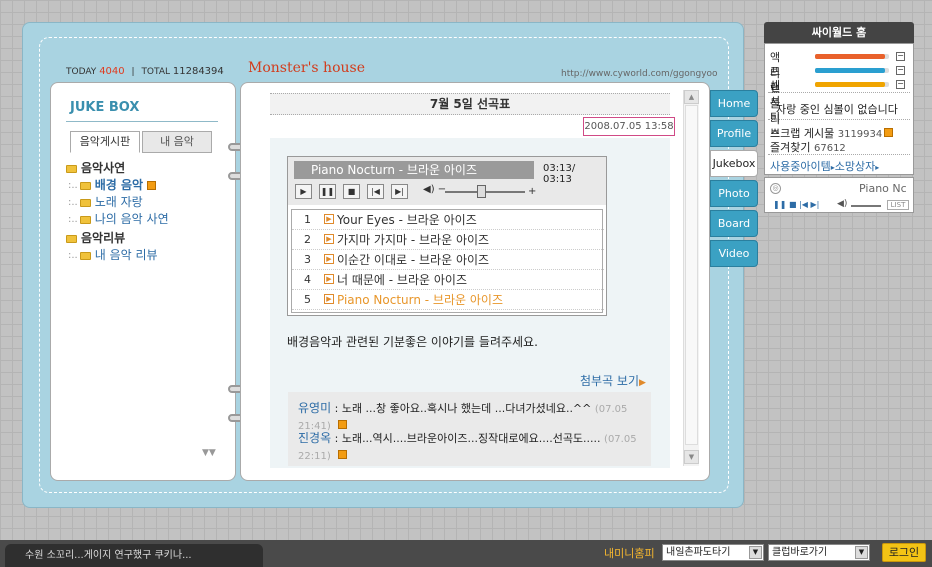 The image size is (932, 567). I want to click on next-button: ▶|, so click(399, 191).